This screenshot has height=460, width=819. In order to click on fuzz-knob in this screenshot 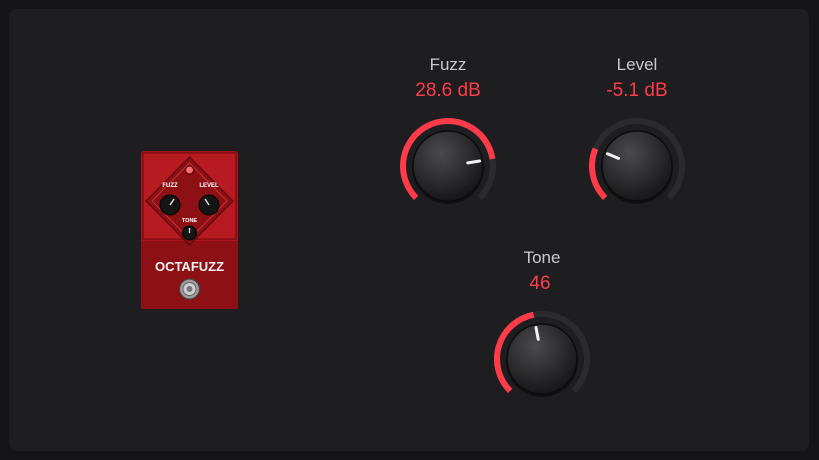, I will do `click(448, 166)`.